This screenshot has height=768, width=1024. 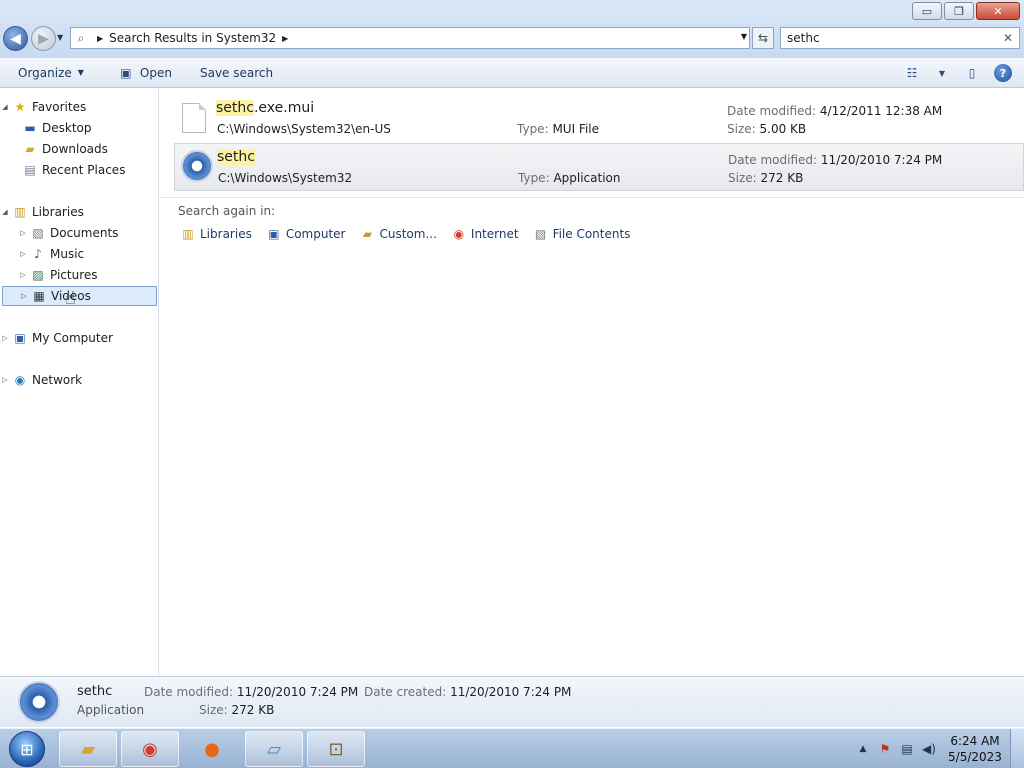 What do you see at coordinates (60, 37) in the screenshot?
I see `recent-pages-dropdown-icon: ▼` at bounding box center [60, 37].